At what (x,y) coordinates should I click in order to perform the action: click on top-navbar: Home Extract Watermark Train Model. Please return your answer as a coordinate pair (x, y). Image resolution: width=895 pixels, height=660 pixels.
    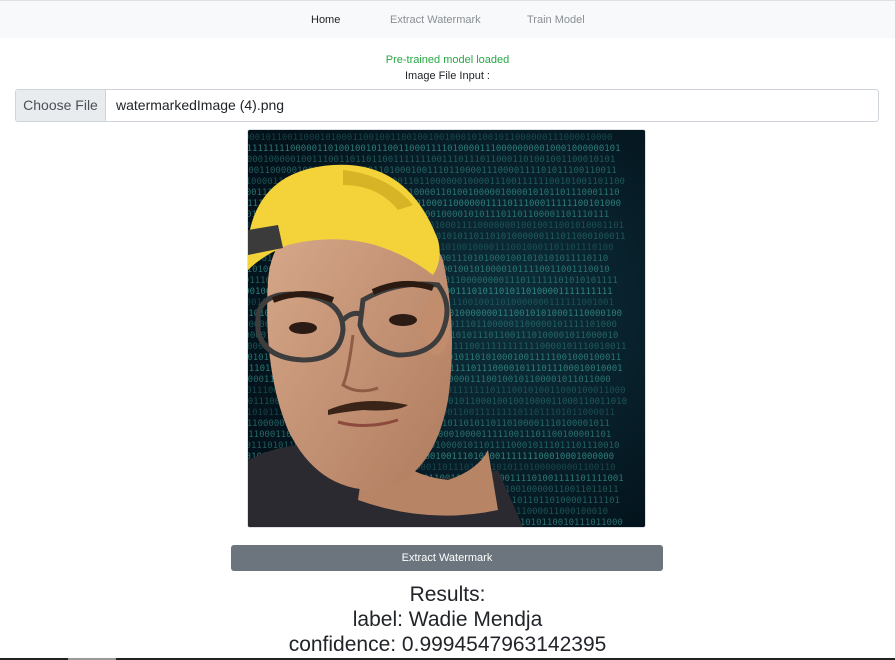
    Looking at the image, I should click on (447, 19).